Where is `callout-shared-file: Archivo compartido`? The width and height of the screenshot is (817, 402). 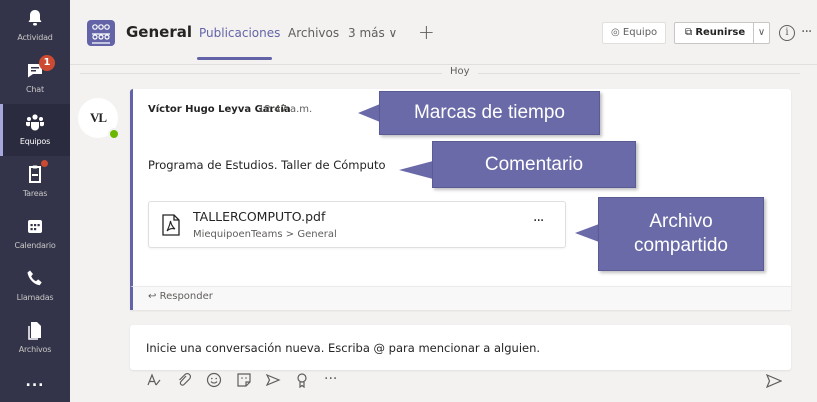
callout-shared-file: Archivo compartido is located at coordinates (681, 234).